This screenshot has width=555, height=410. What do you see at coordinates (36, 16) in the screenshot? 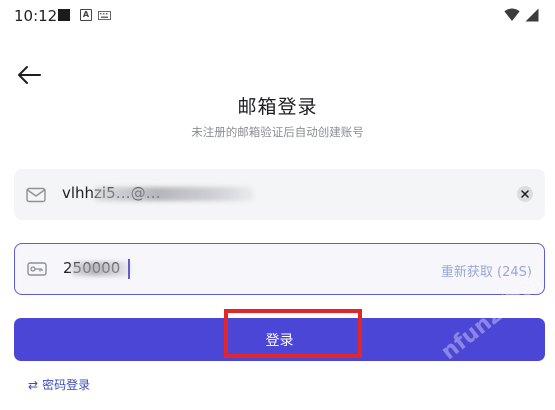
I see `status-time: 10:12` at bounding box center [36, 16].